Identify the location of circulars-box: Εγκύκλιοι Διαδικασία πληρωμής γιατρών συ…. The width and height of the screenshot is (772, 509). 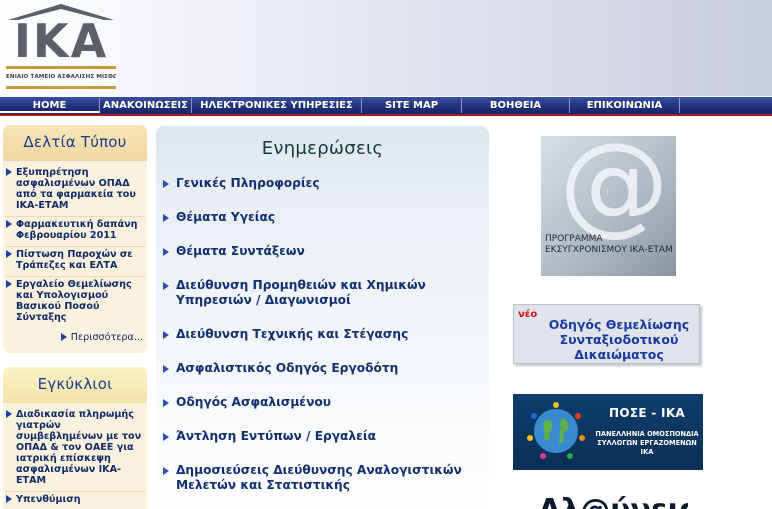
(75, 438).